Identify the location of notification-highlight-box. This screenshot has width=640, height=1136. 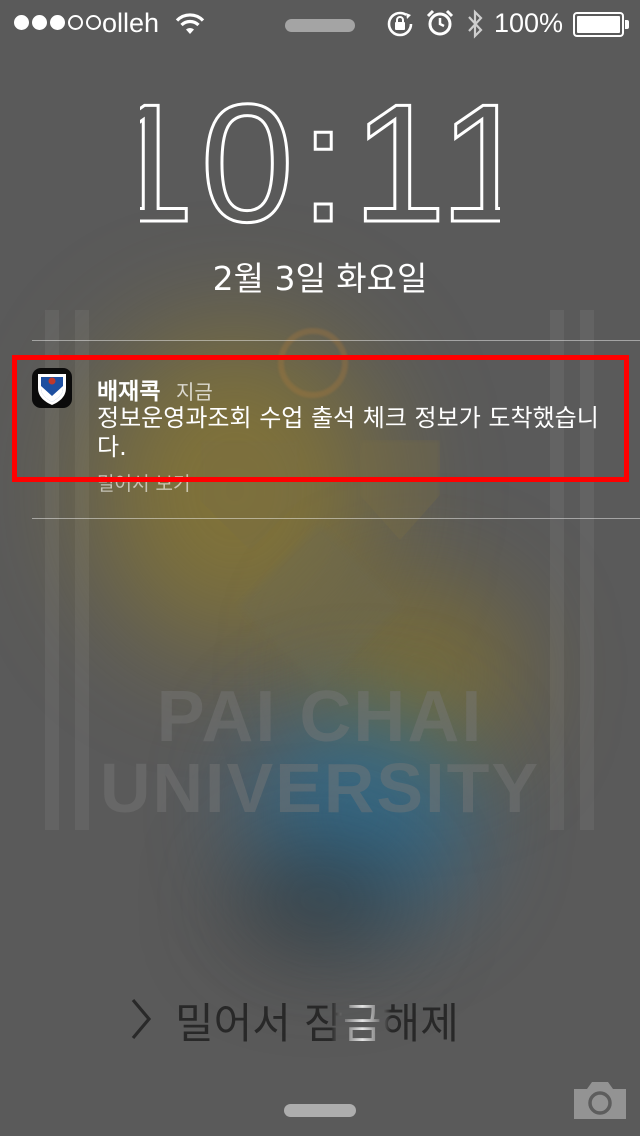
(320, 418).